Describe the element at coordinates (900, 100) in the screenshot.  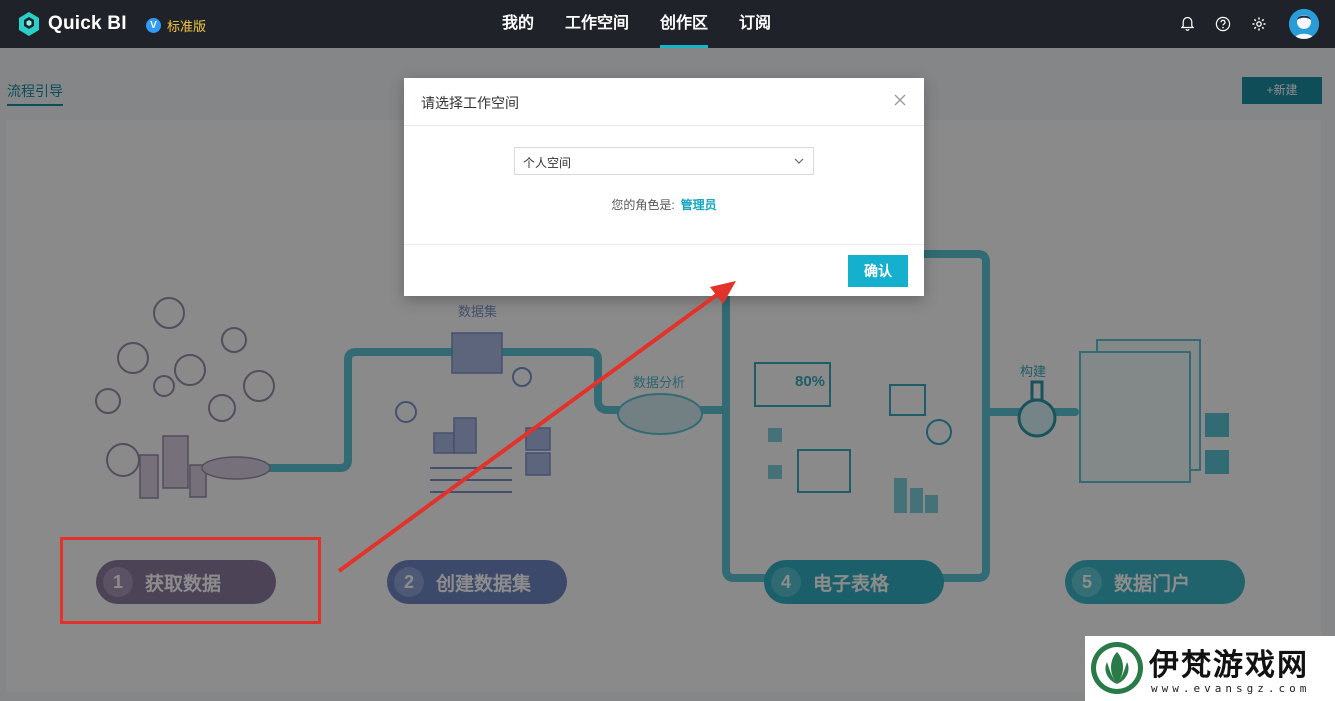
I see `close-icon` at that location.